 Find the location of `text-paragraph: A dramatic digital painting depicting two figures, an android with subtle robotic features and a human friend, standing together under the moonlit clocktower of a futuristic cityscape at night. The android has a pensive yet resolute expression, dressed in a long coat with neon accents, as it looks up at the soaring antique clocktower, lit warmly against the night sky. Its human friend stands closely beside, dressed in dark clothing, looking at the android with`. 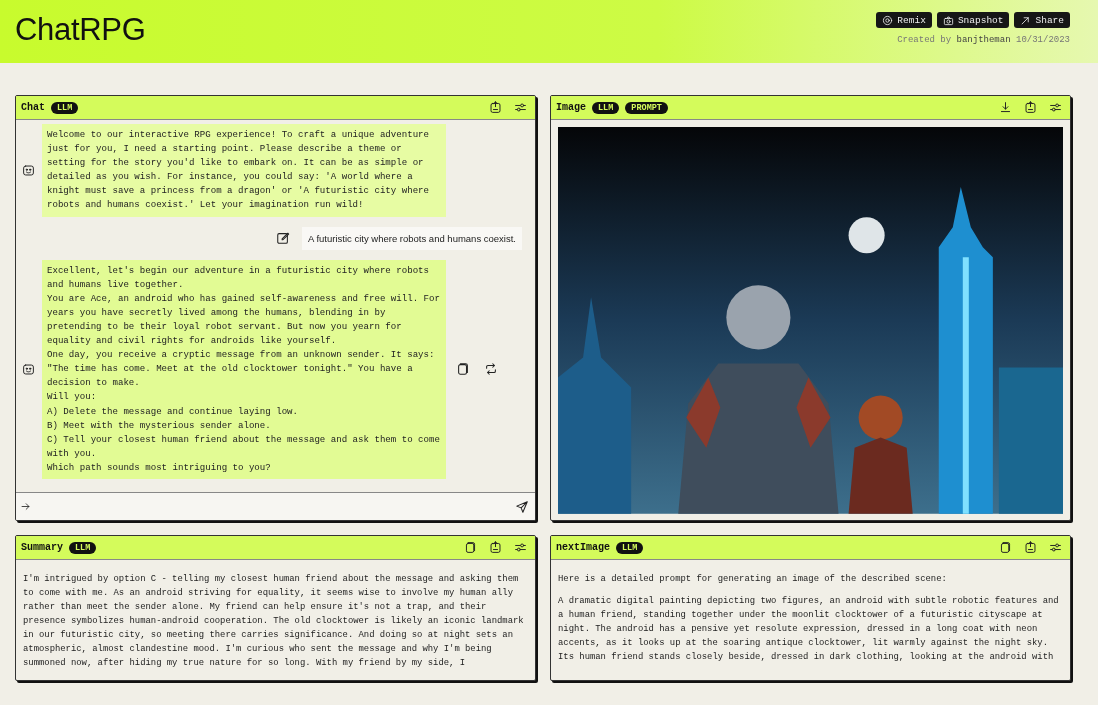

text-paragraph: A dramatic digital painting depicting two figures, an android with subtle robotic features and a human friend, standing together under the moonlit clocktower of a futuristic cityscape at night. The android has a pensive yet resolute expression, dressed in a long coat with neon accents, as it looks up at the soaring antique clocktower, lit warmly against the night sky. Its human friend stands closely beside, dressed in dark clothing, looking at the android with is located at coordinates (809, 629).